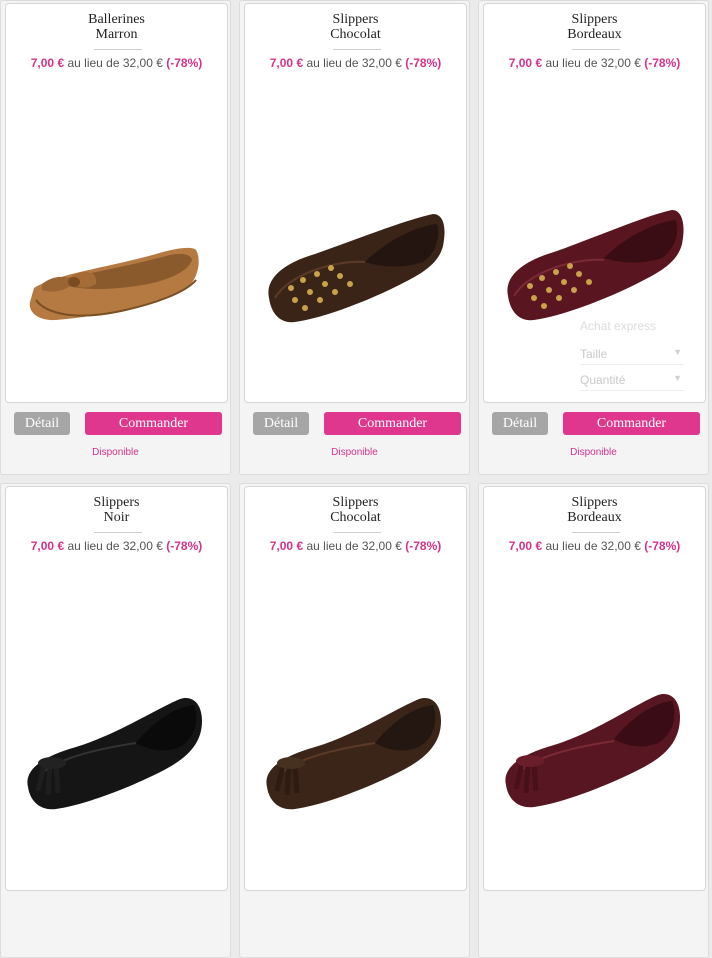 The width and height of the screenshot is (712, 958). I want to click on product-name: Slippers Noir, so click(116, 510).